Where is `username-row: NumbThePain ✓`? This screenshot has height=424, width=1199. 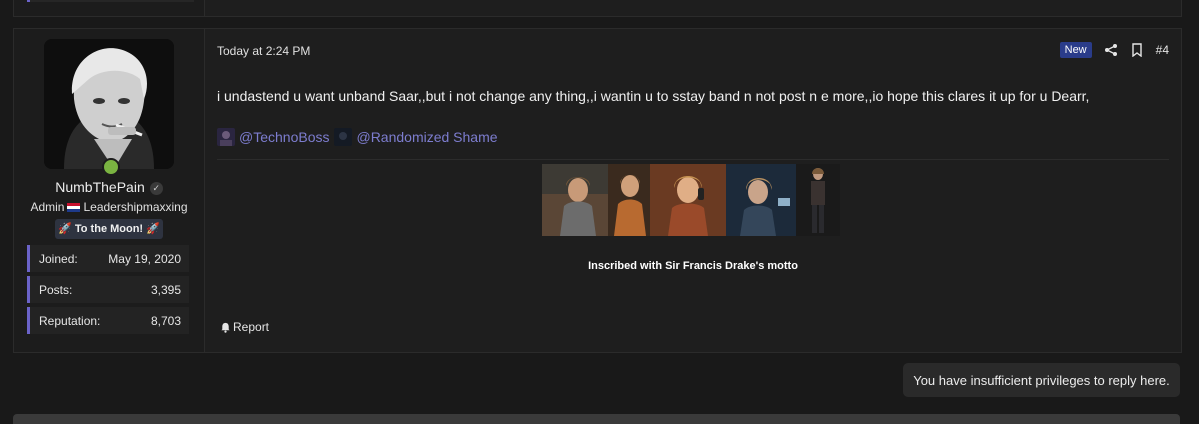
username-row: NumbThePain ✓ is located at coordinates (109, 187).